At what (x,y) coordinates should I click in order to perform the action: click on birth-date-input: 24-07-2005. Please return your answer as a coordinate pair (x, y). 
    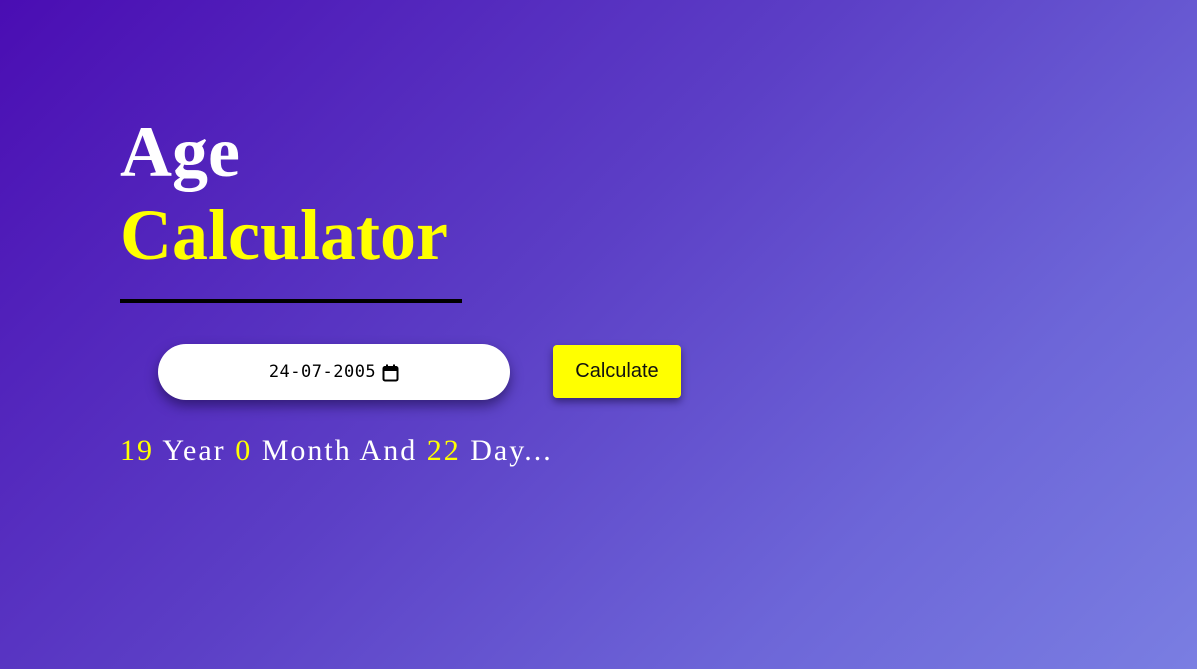
    Looking at the image, I should click on (334, 372).